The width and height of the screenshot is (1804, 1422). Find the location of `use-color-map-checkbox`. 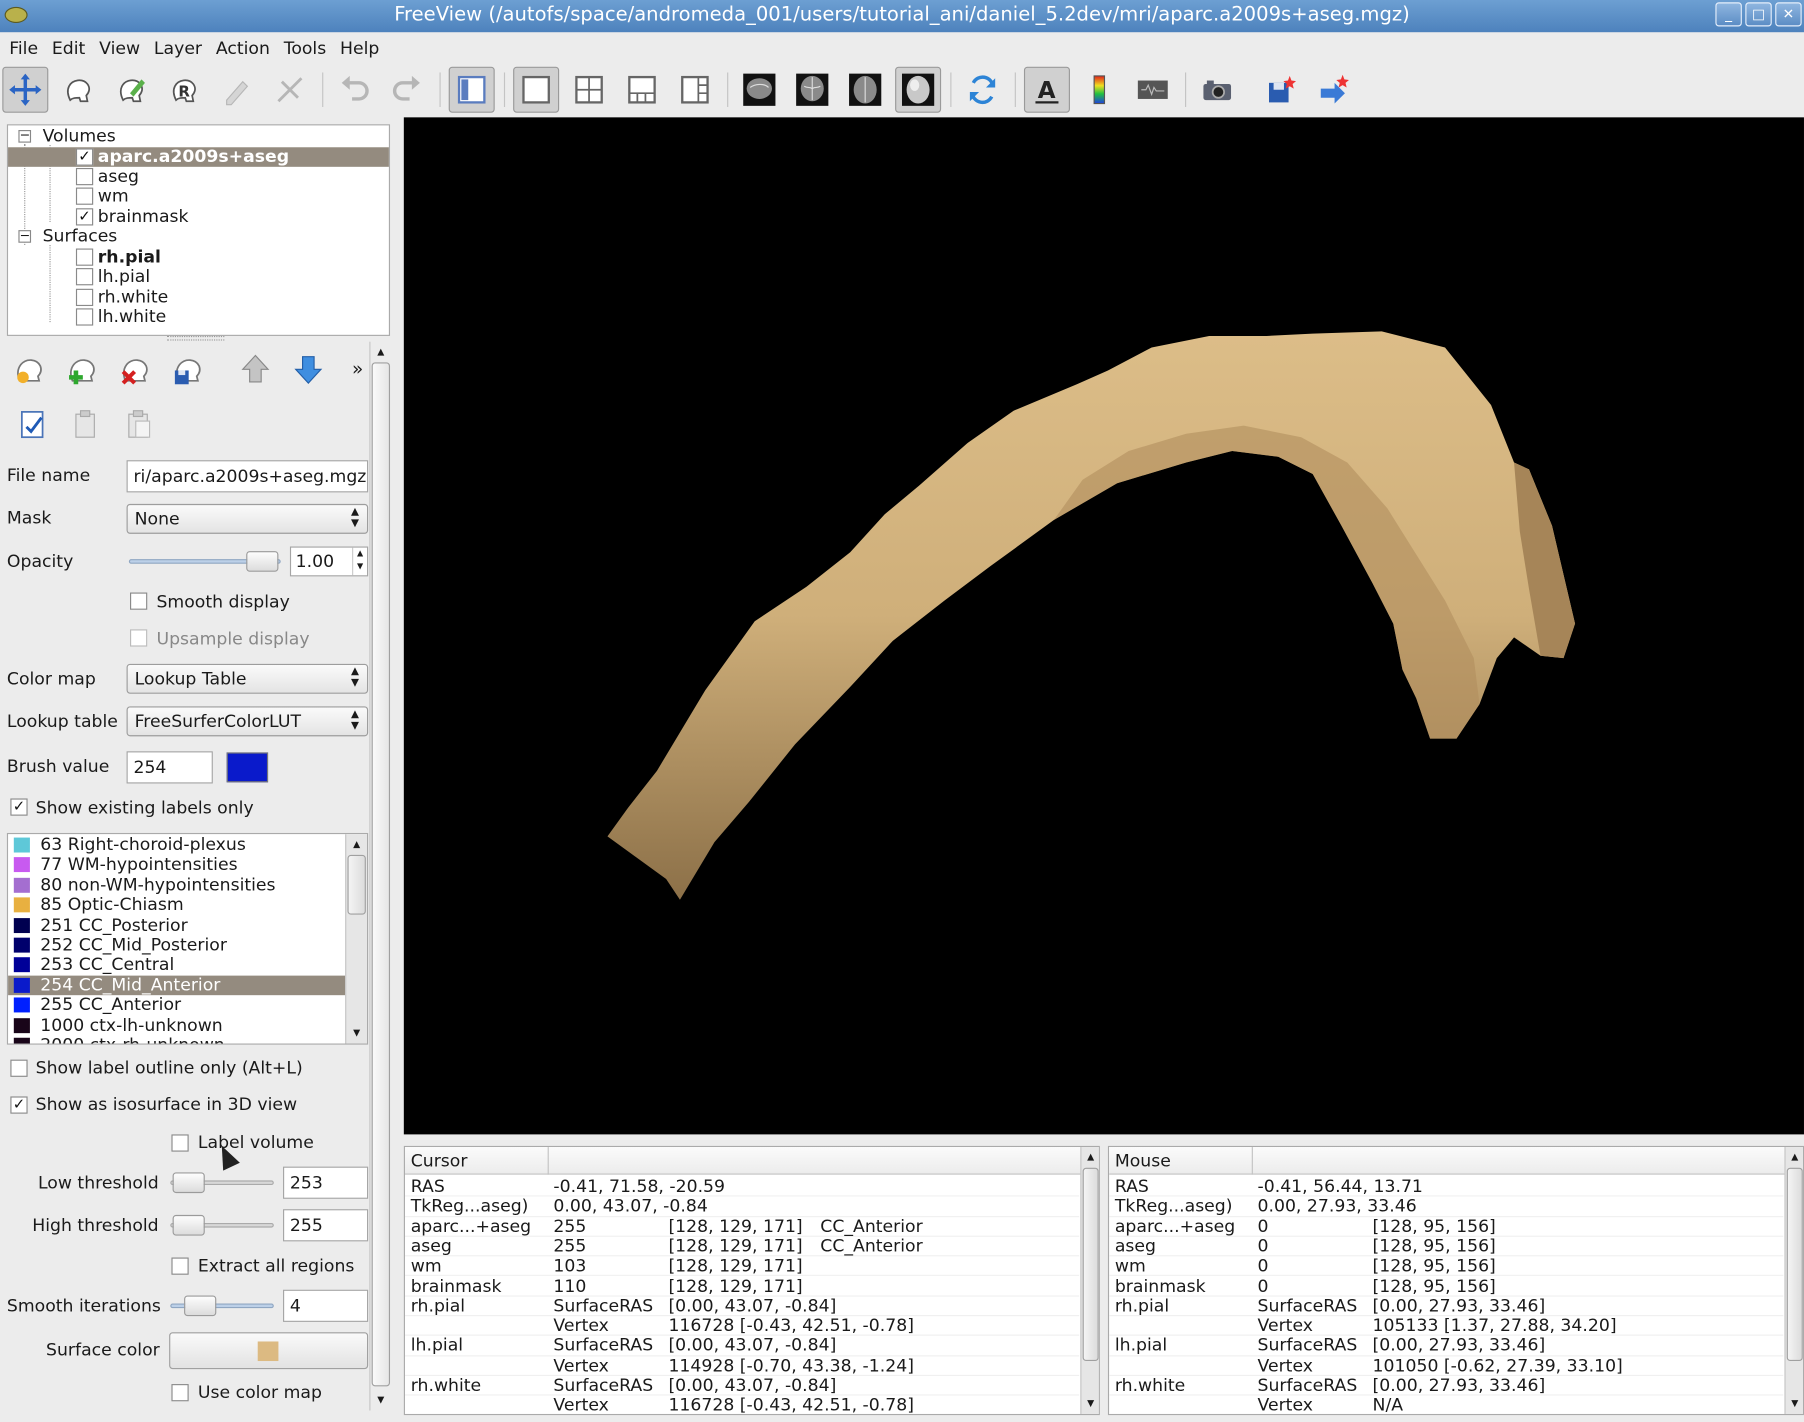

use-color-map-checkbox is located at coordinates (180, 1393).